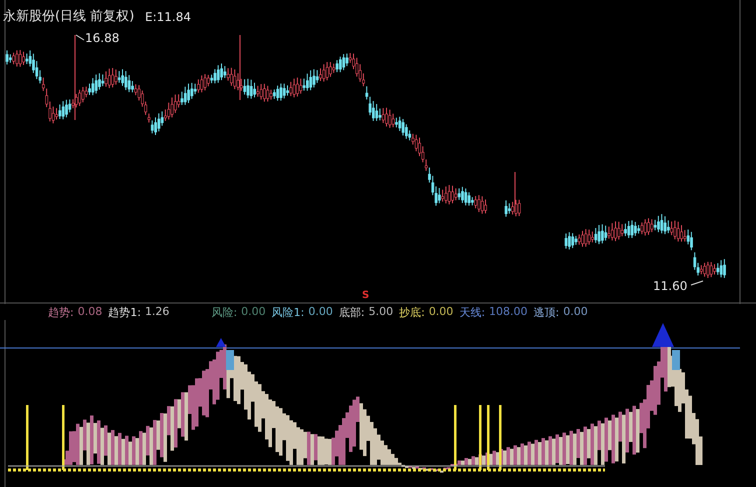 Image resolution: width=756 pixels, height=487 pixels. What do you see at coordinates (157, 312) in the screenshot?
I see `indicator-value: 1.26` at bounding box center [157, 312].